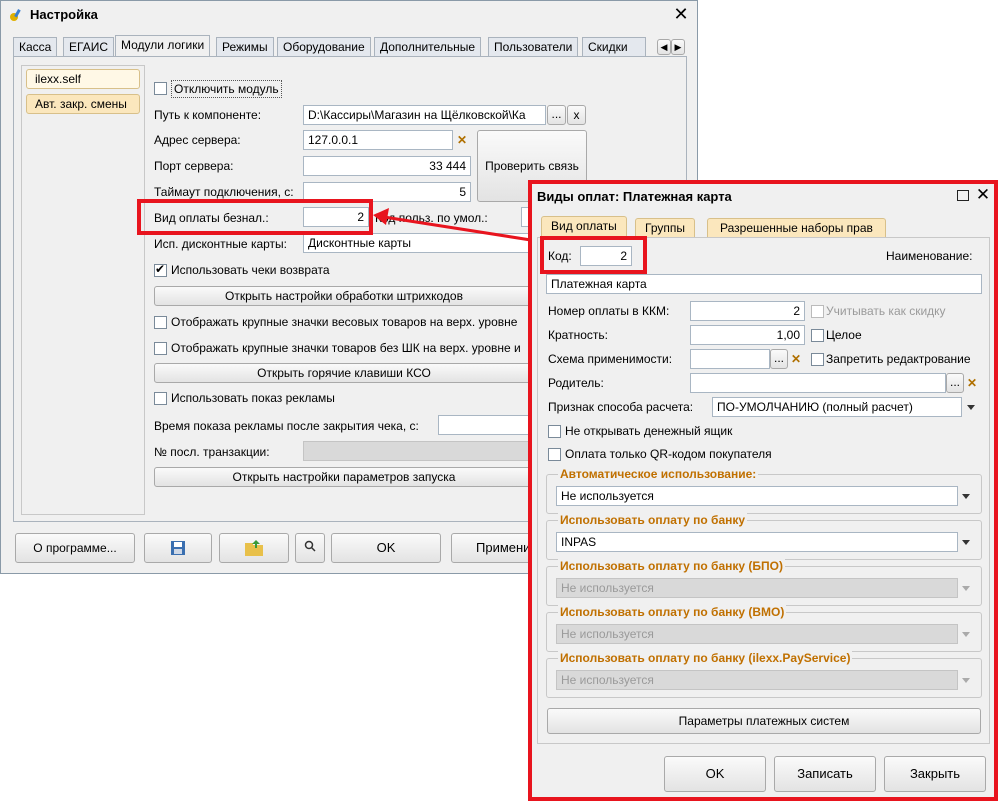 The image size is (1000, 801). I want to click on payservice-select: Не используется, so click(757, 680).